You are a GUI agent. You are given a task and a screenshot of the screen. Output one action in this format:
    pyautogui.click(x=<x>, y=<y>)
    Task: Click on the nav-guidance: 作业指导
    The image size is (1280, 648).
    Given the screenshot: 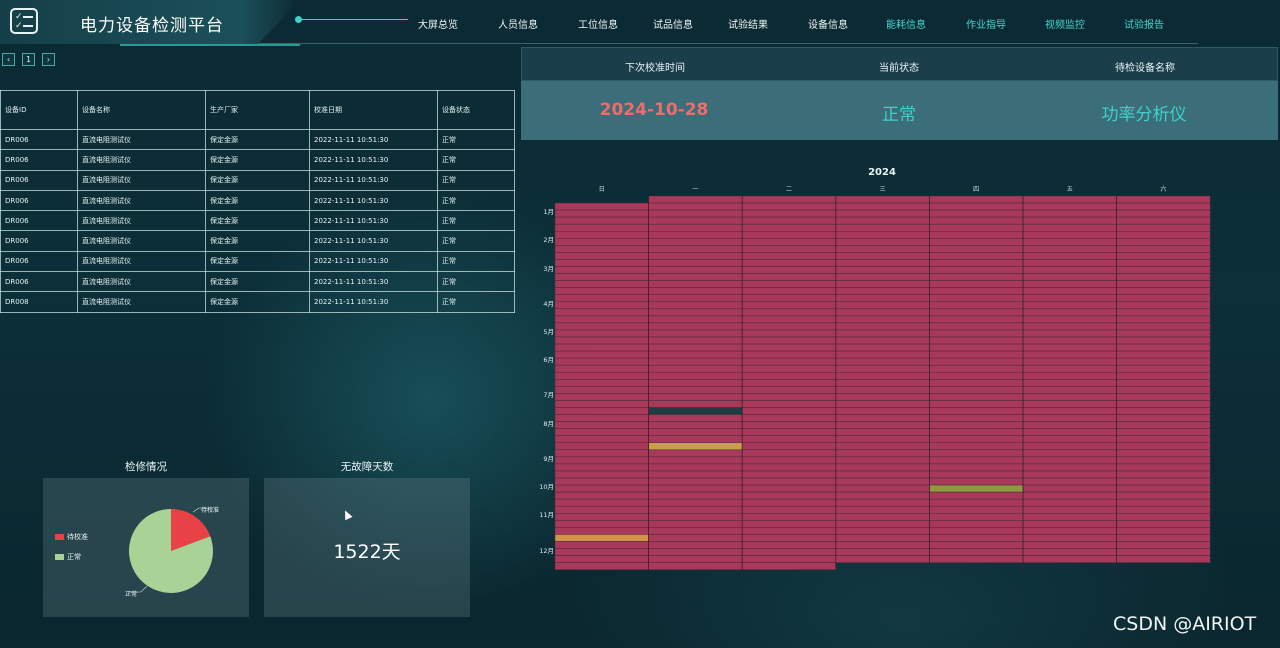 What is the action you would take?
    pyautogui.click(x=986, y=23)
    